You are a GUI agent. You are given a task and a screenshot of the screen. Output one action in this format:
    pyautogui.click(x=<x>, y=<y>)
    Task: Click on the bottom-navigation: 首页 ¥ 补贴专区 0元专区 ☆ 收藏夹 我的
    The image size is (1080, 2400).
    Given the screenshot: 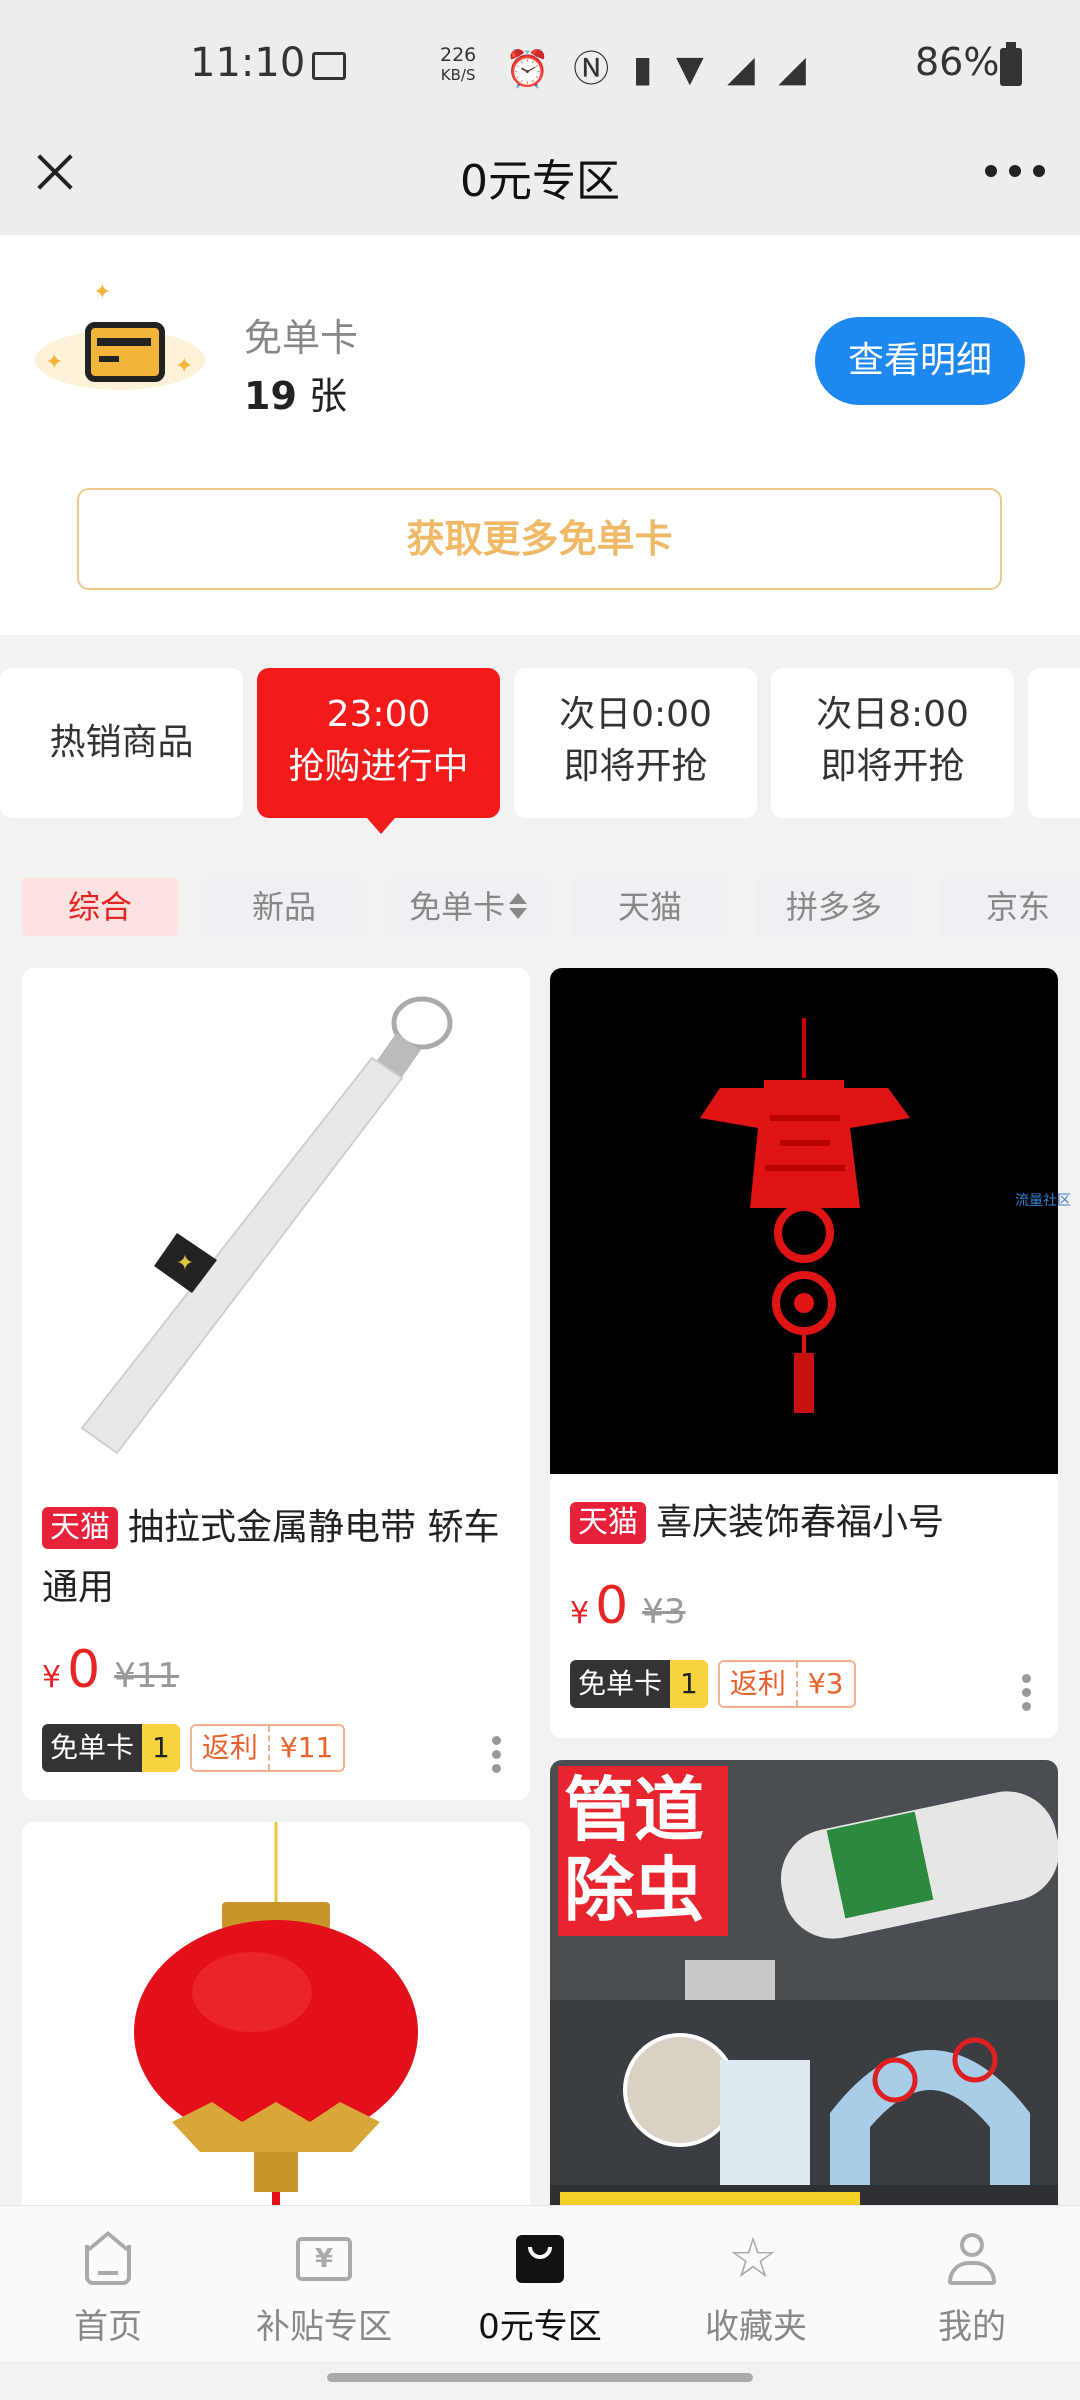 What is the action you would take?
    pyautogui.click(x=540, y=2283)
    